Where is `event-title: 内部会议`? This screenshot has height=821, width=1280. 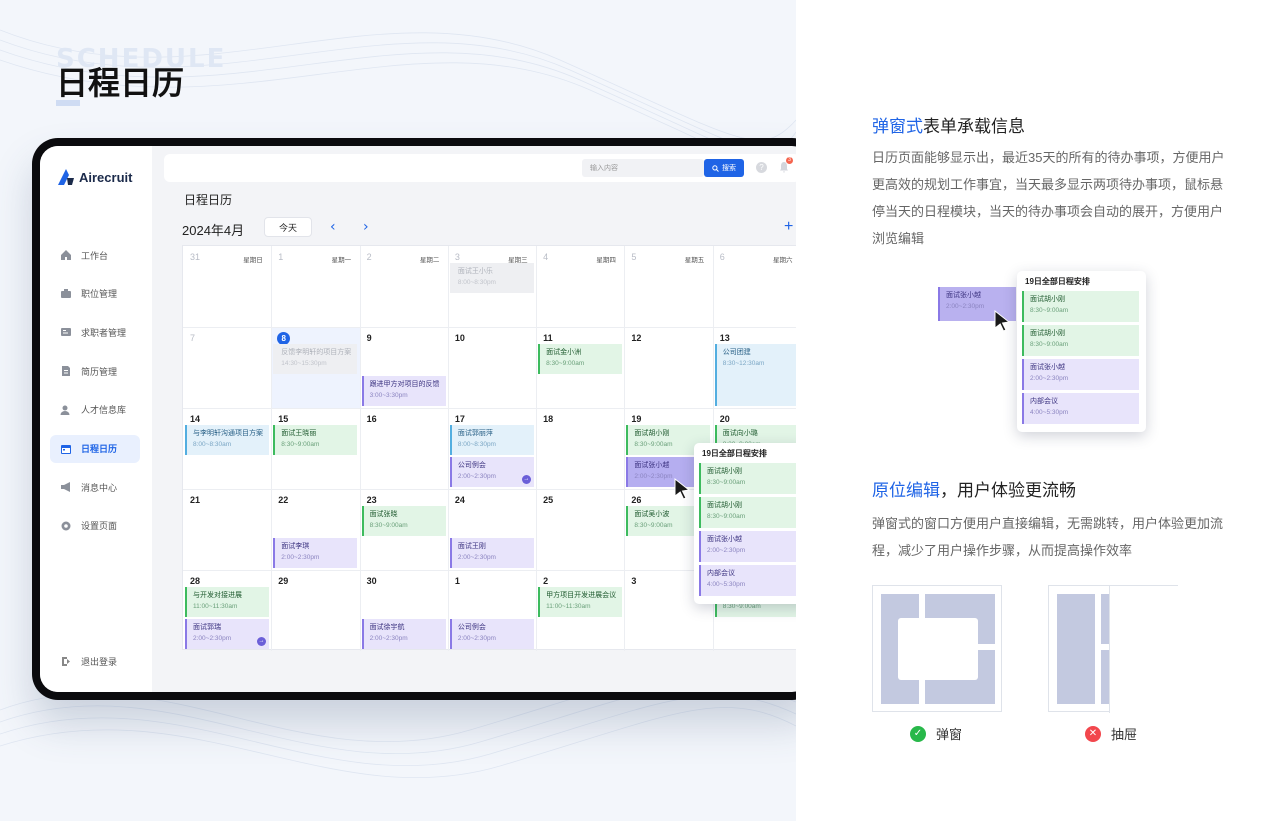
event-title: 内部会议 is located at coordinates (1044, 401).